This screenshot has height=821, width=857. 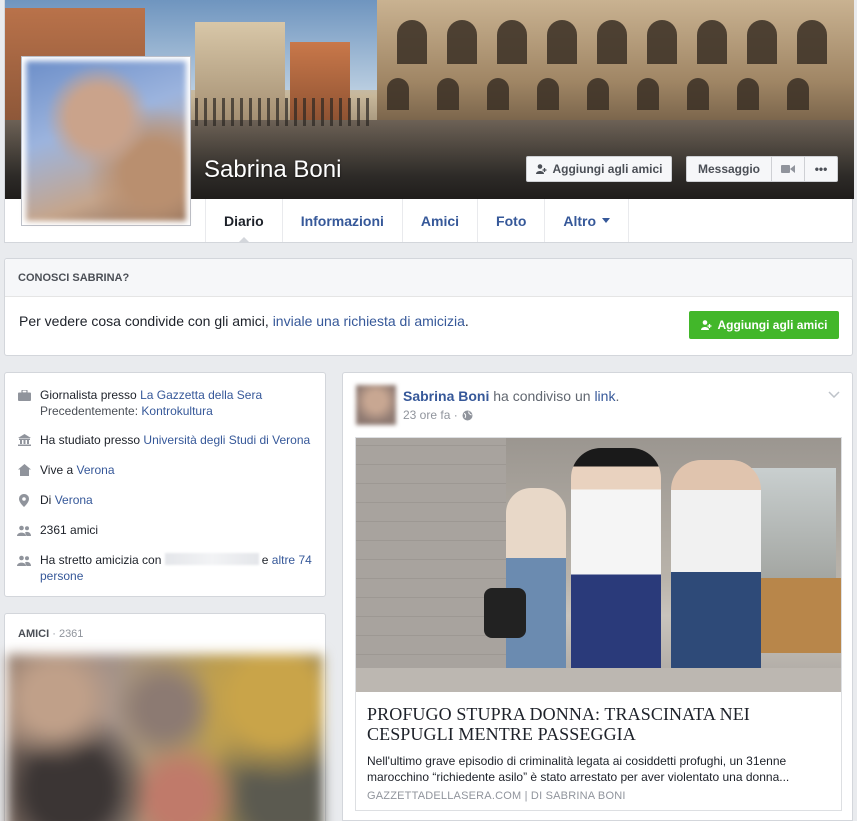 I want to click on friends-photo-grid, so click(x=165, y=737).